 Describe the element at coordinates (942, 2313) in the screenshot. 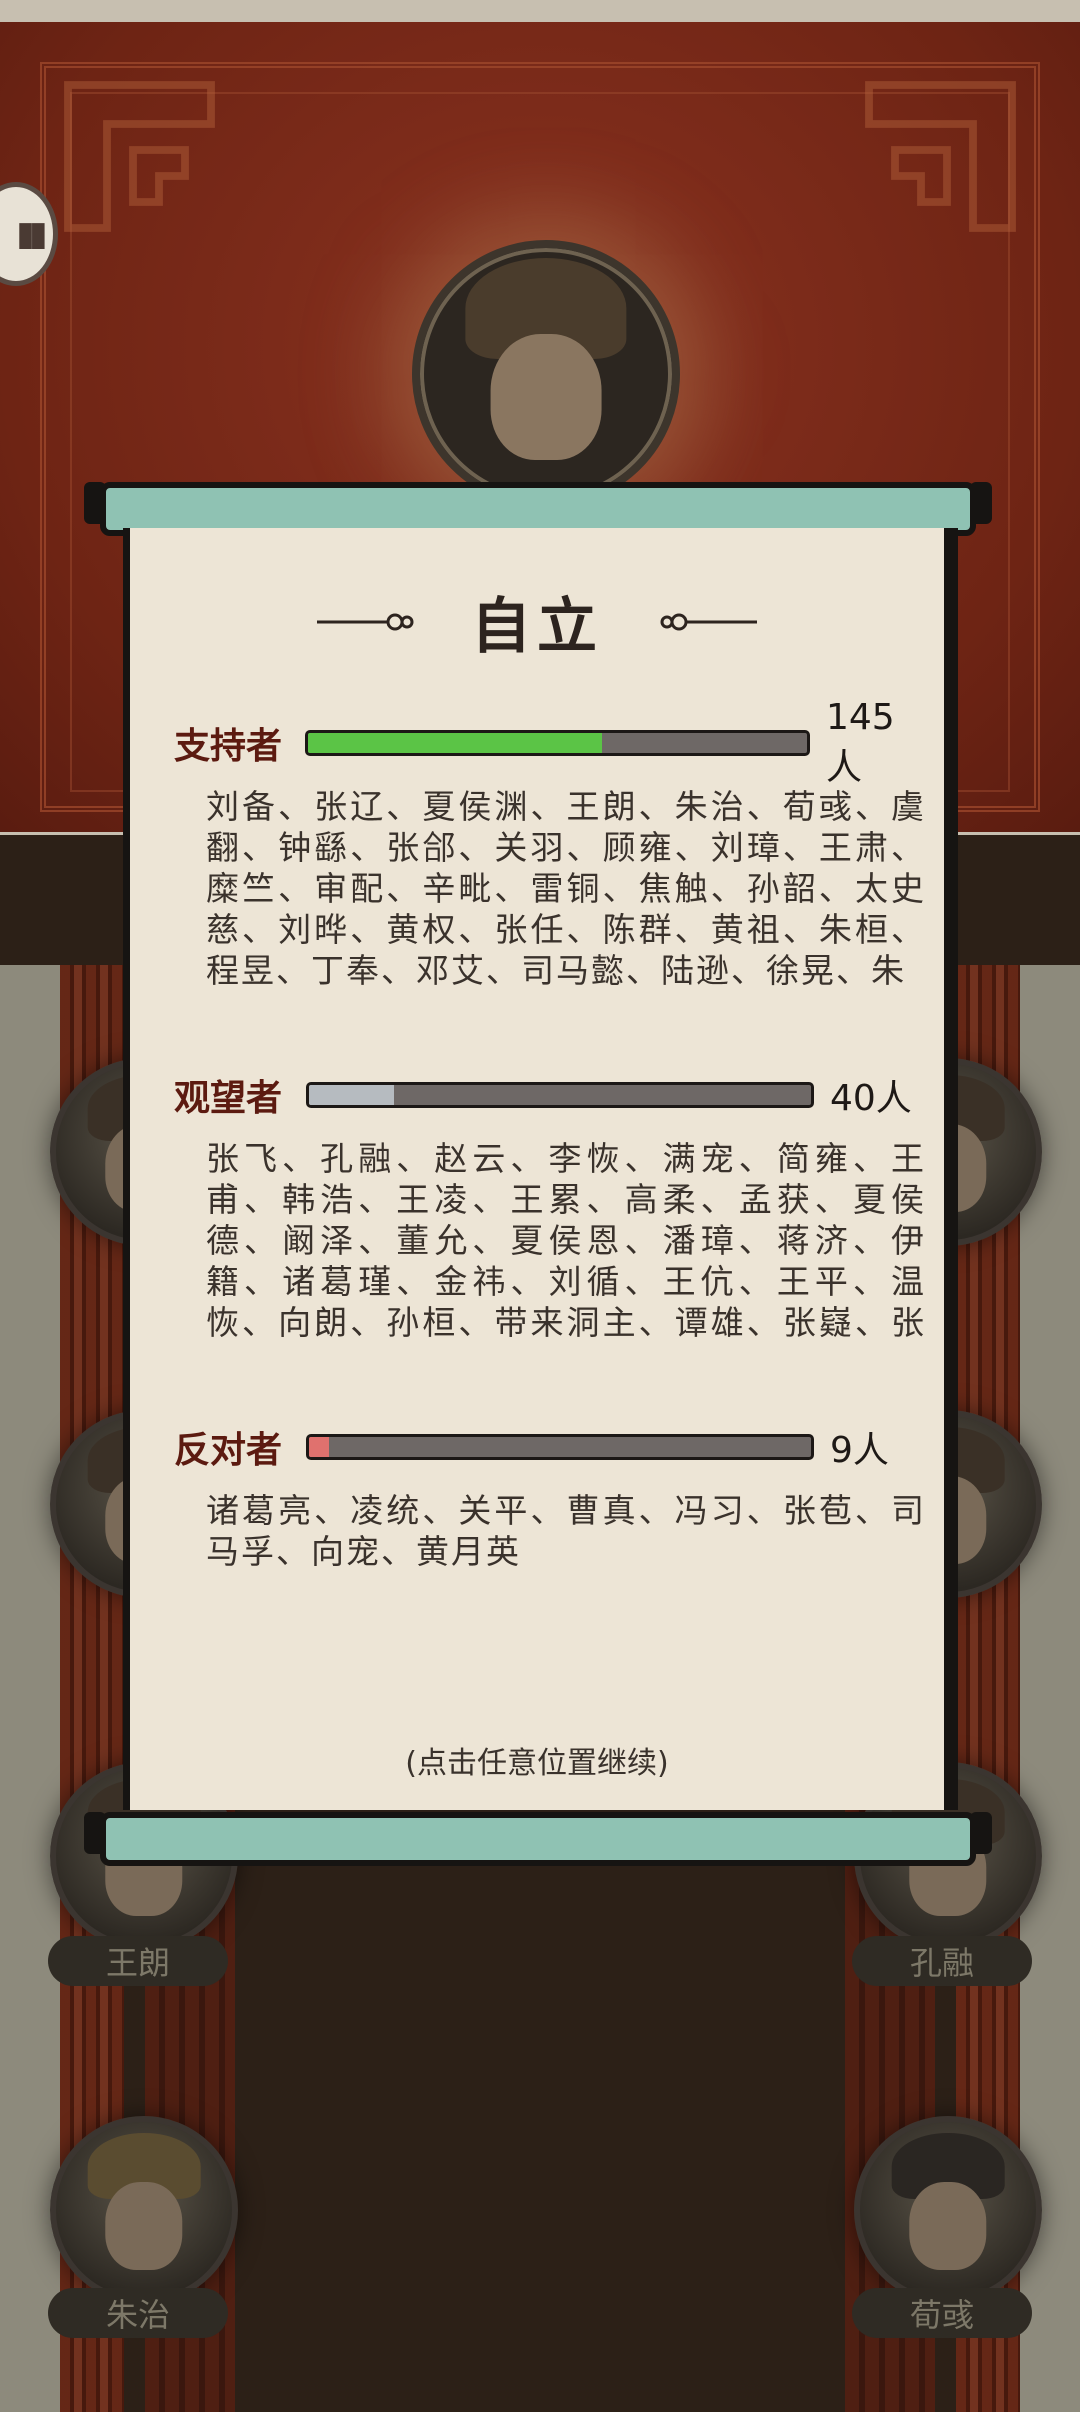

I see `name-plate: 荀彧` at that location.